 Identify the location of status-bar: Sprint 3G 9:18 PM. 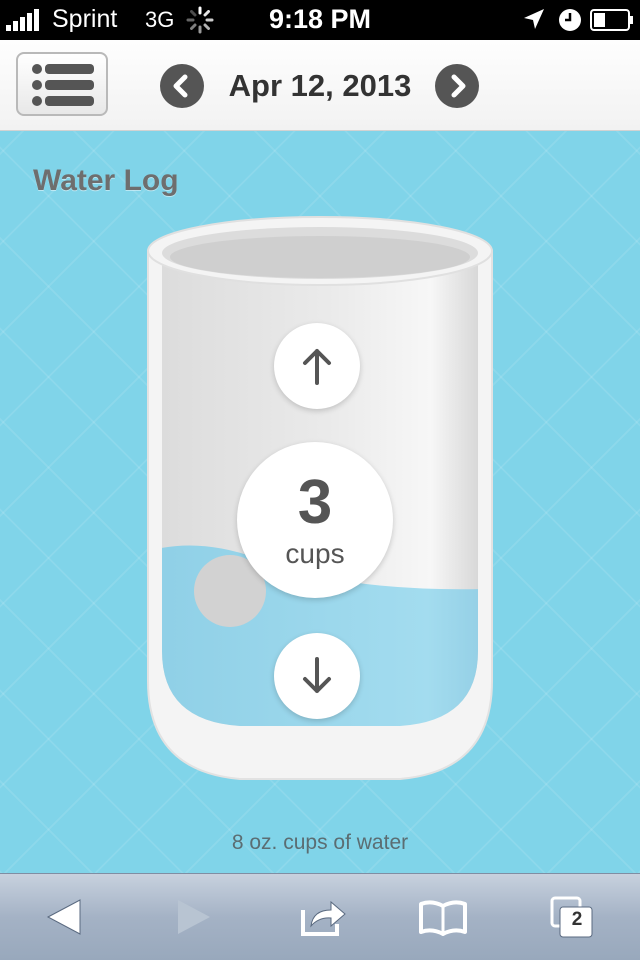
(320, 20).